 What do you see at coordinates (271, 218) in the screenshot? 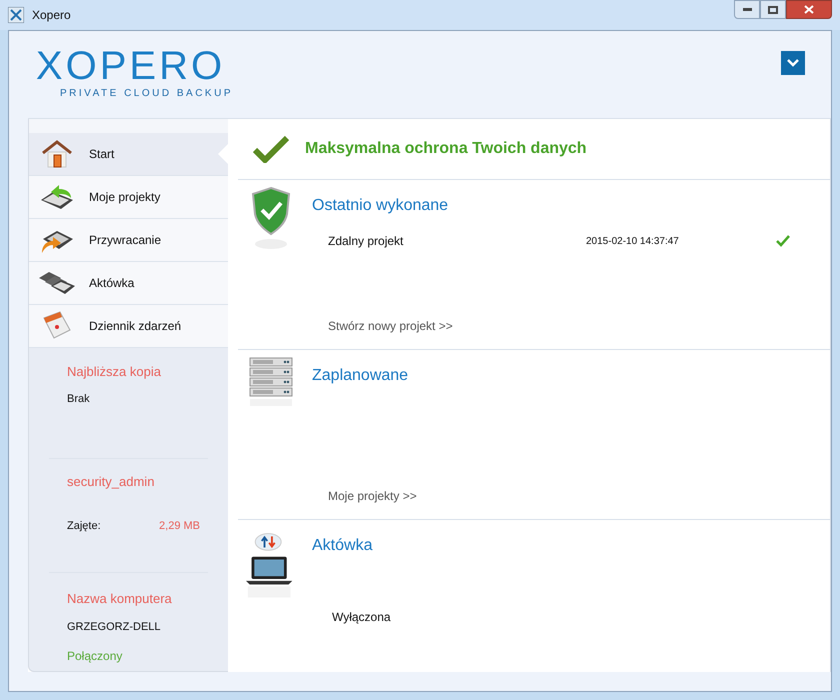
I see `shield-icon` at bounding box center [271, 218].